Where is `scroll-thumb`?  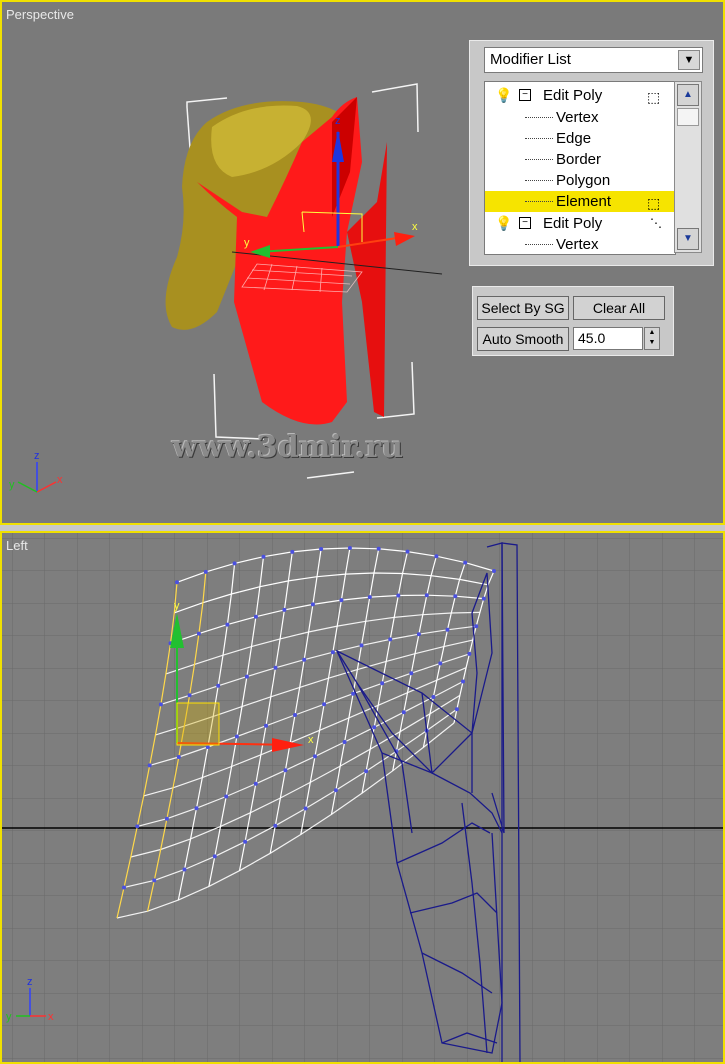
scroll-thumb is located at coordinates (688, 117).